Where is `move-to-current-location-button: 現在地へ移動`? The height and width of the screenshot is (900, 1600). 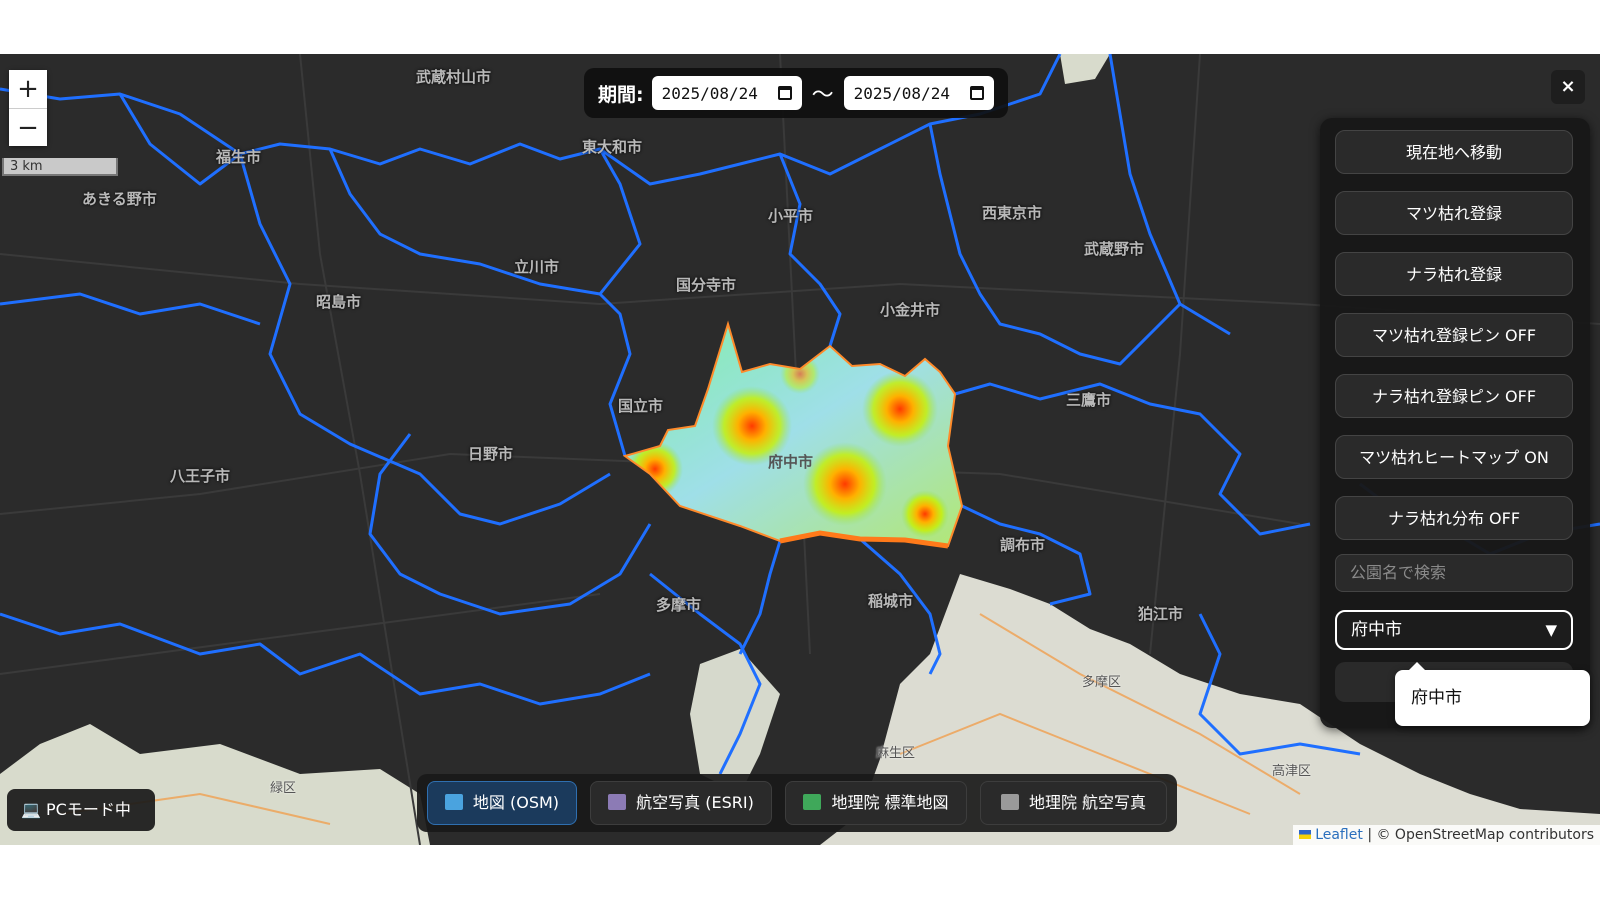
move-to-current-location-button: 現在地へ移動 is located at coordinates (1454, 152).